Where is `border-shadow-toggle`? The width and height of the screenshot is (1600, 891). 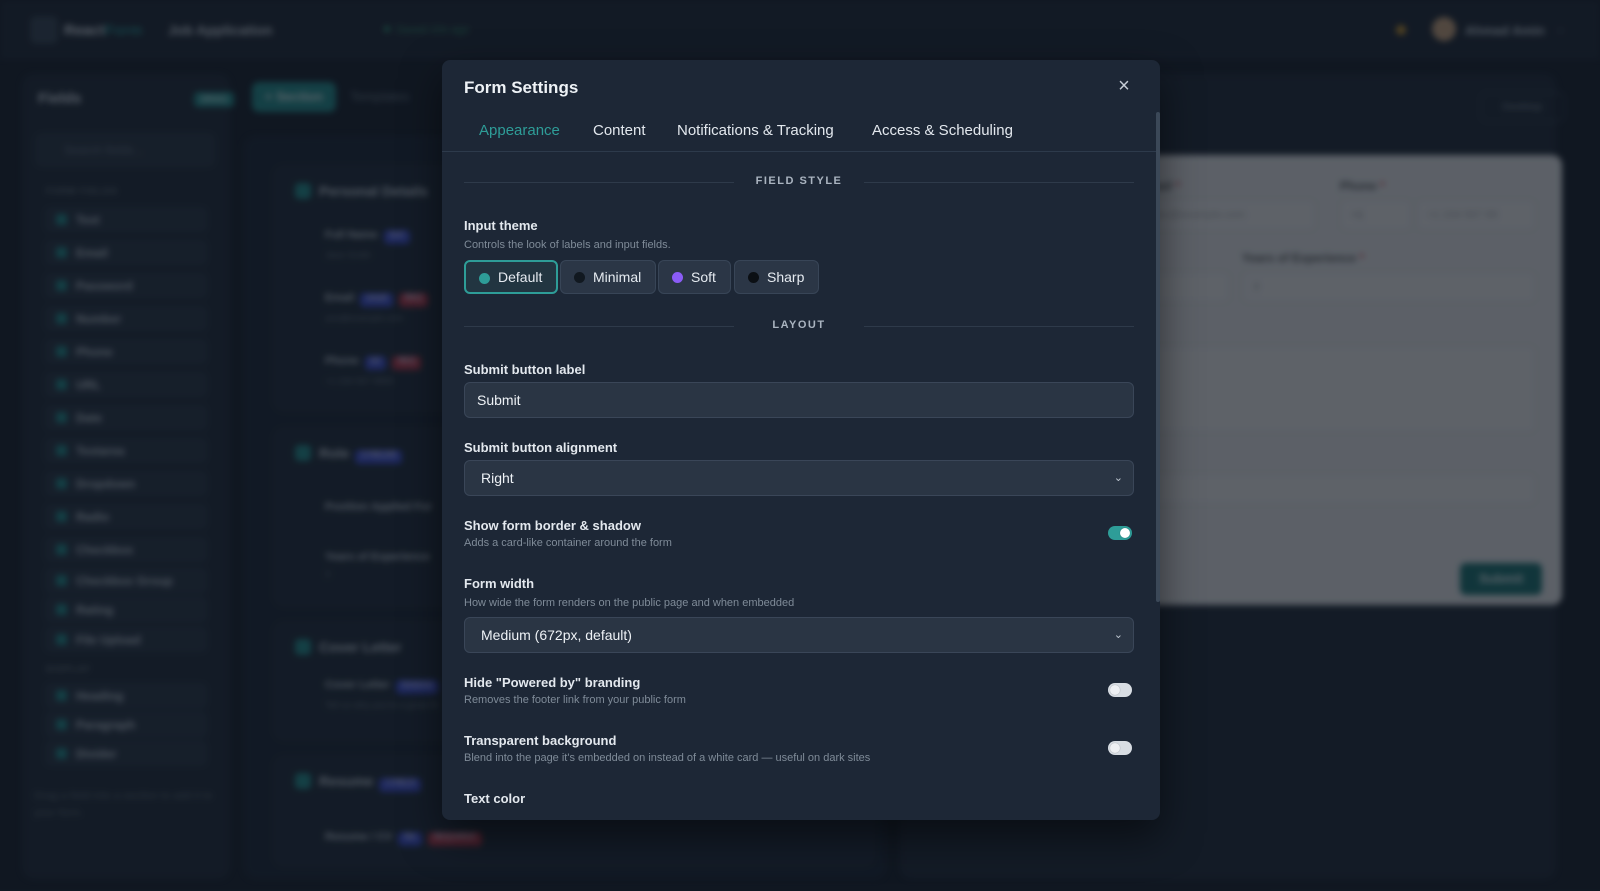
border-shadow-toggle is located at coordinates (1120, 533).